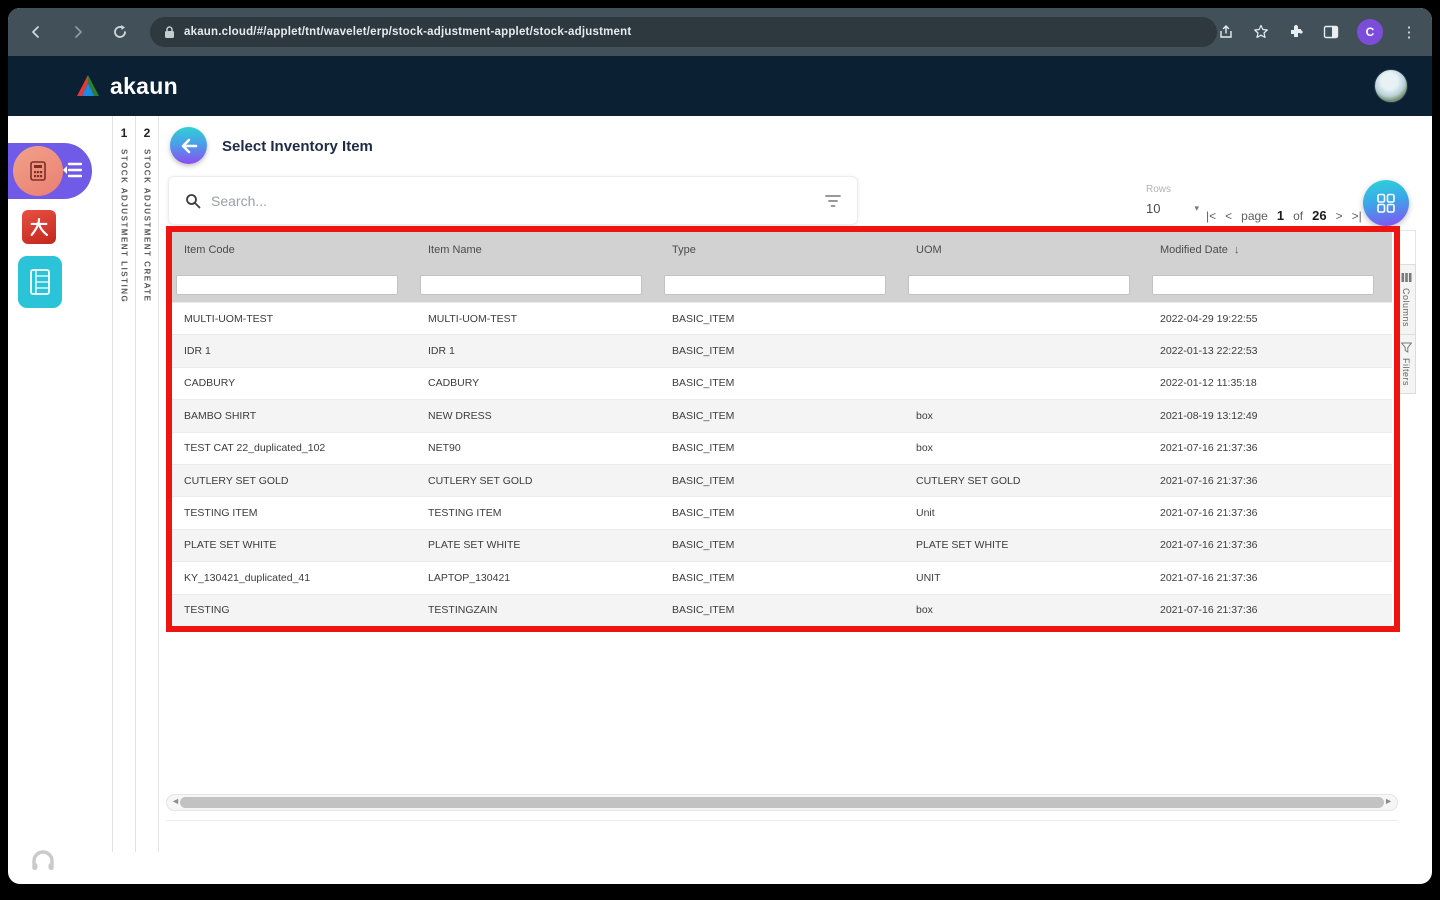  I want to click on back-arrow-icon, so click(189, 145).